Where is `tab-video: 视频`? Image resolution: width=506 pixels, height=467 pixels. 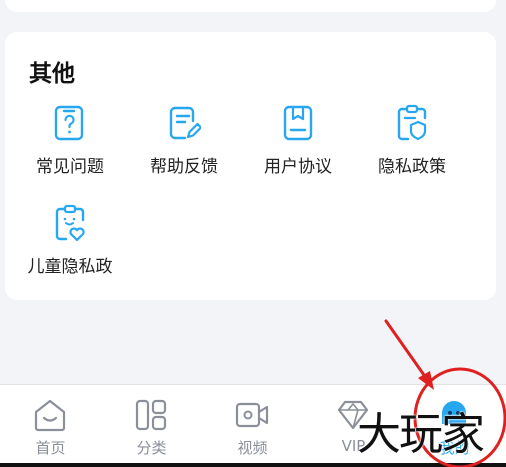
tab-video: 视频 is located at coordinates (252, 426).